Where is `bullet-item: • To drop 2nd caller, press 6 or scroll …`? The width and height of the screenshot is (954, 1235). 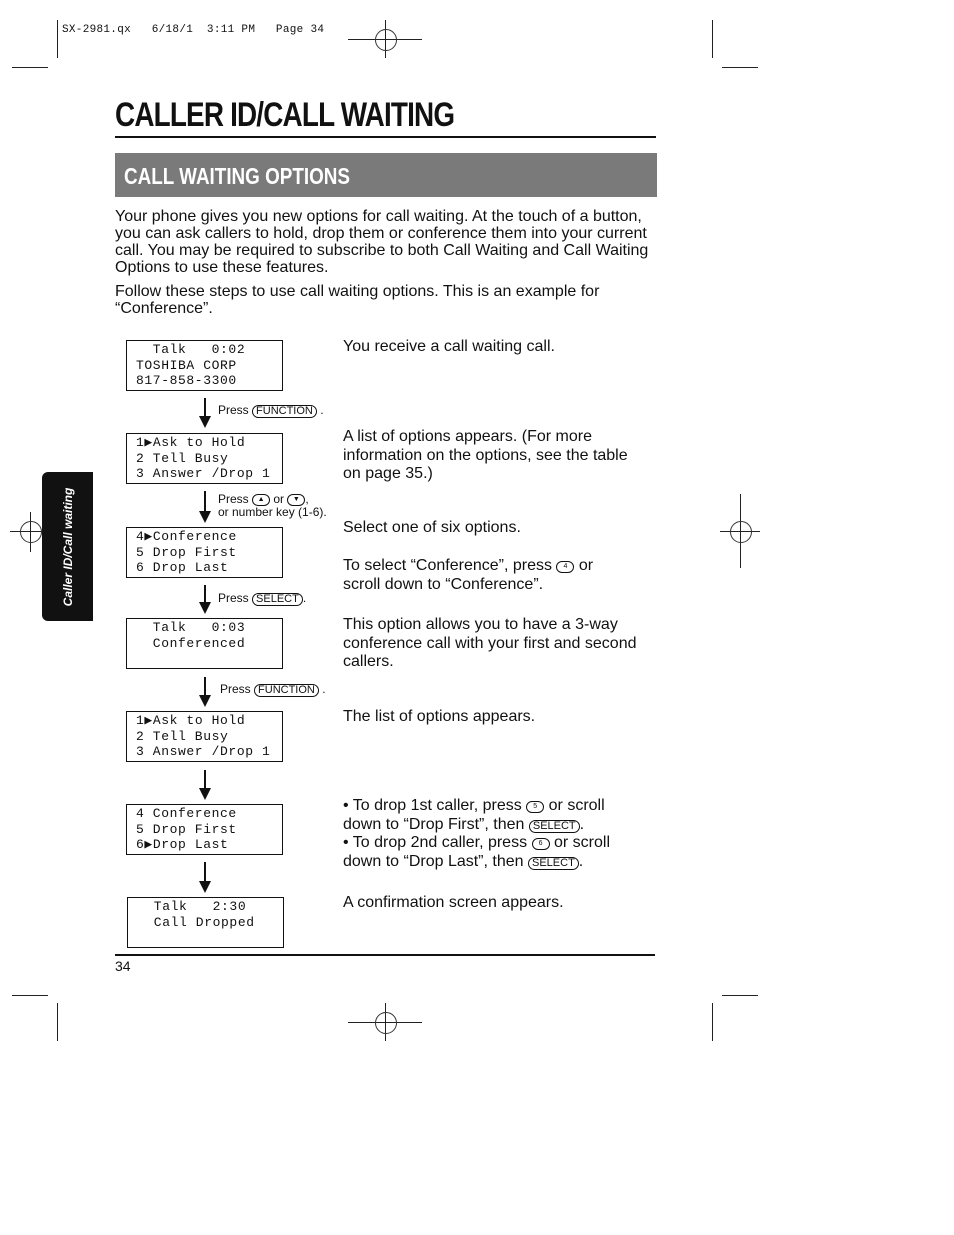 bullet-item: • To drop 2nd caller, press 6 or scroll … is located at coordinates (476, 852).